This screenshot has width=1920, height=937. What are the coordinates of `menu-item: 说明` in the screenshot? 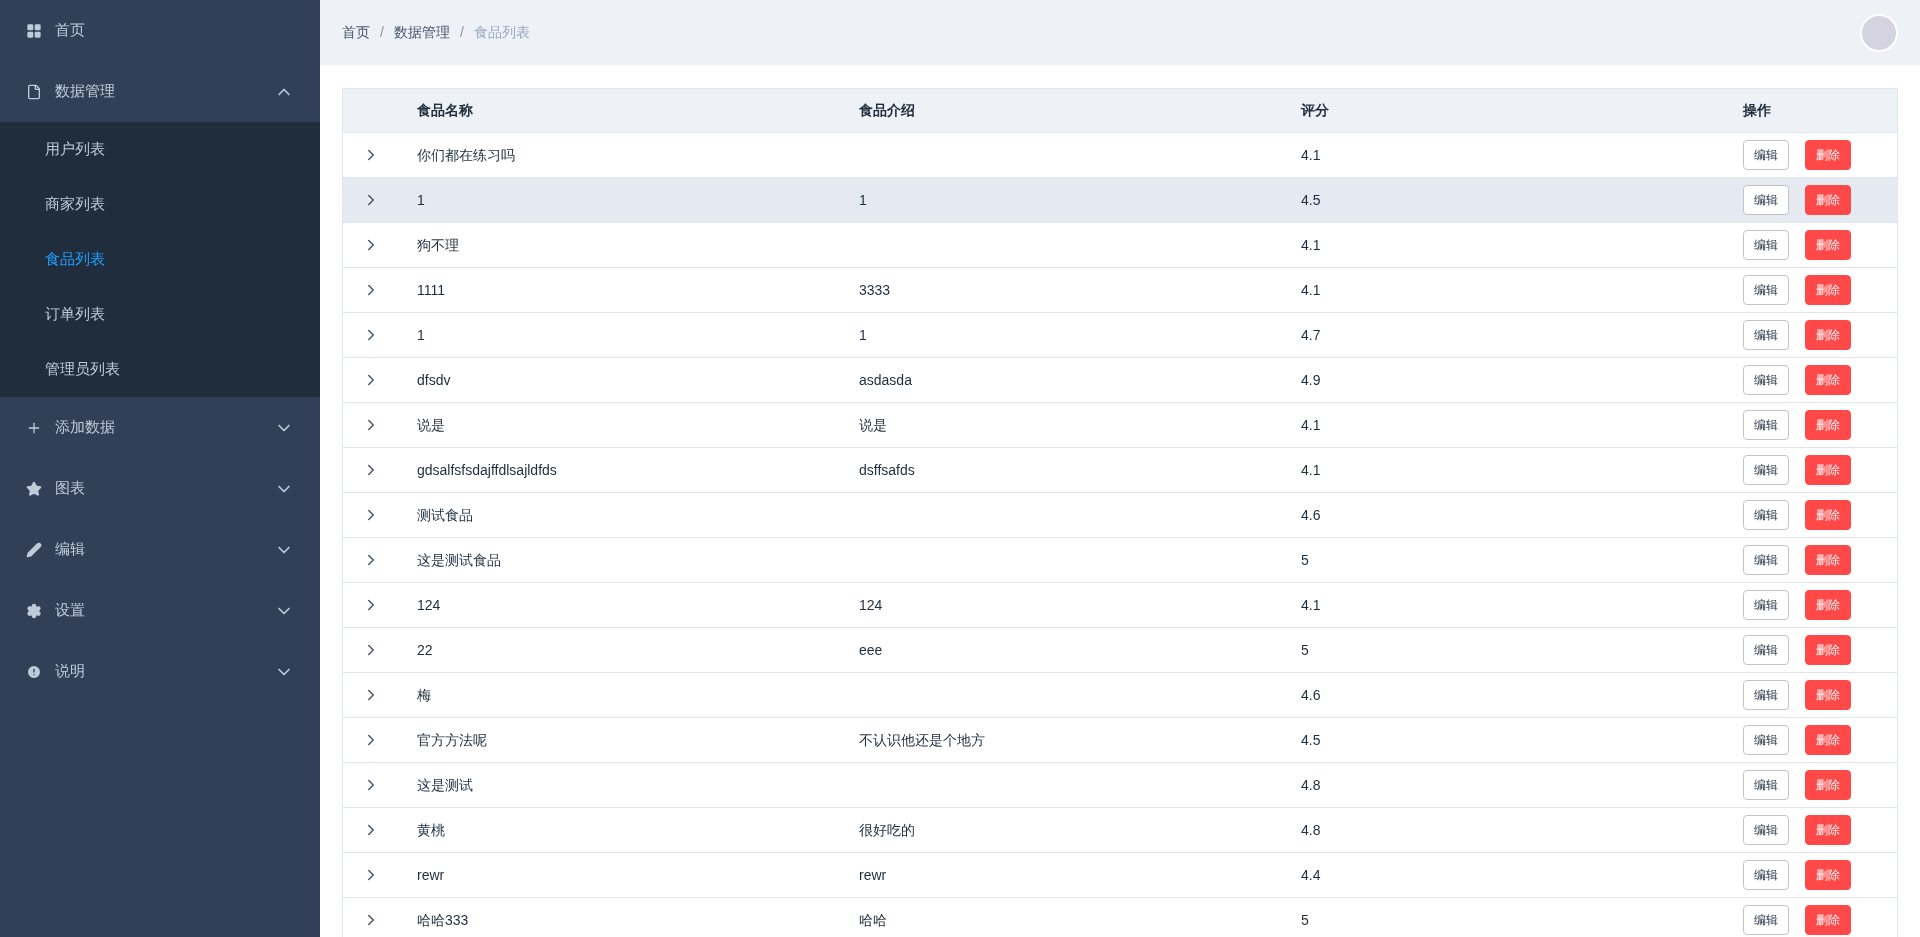 It's located at (160, 671).